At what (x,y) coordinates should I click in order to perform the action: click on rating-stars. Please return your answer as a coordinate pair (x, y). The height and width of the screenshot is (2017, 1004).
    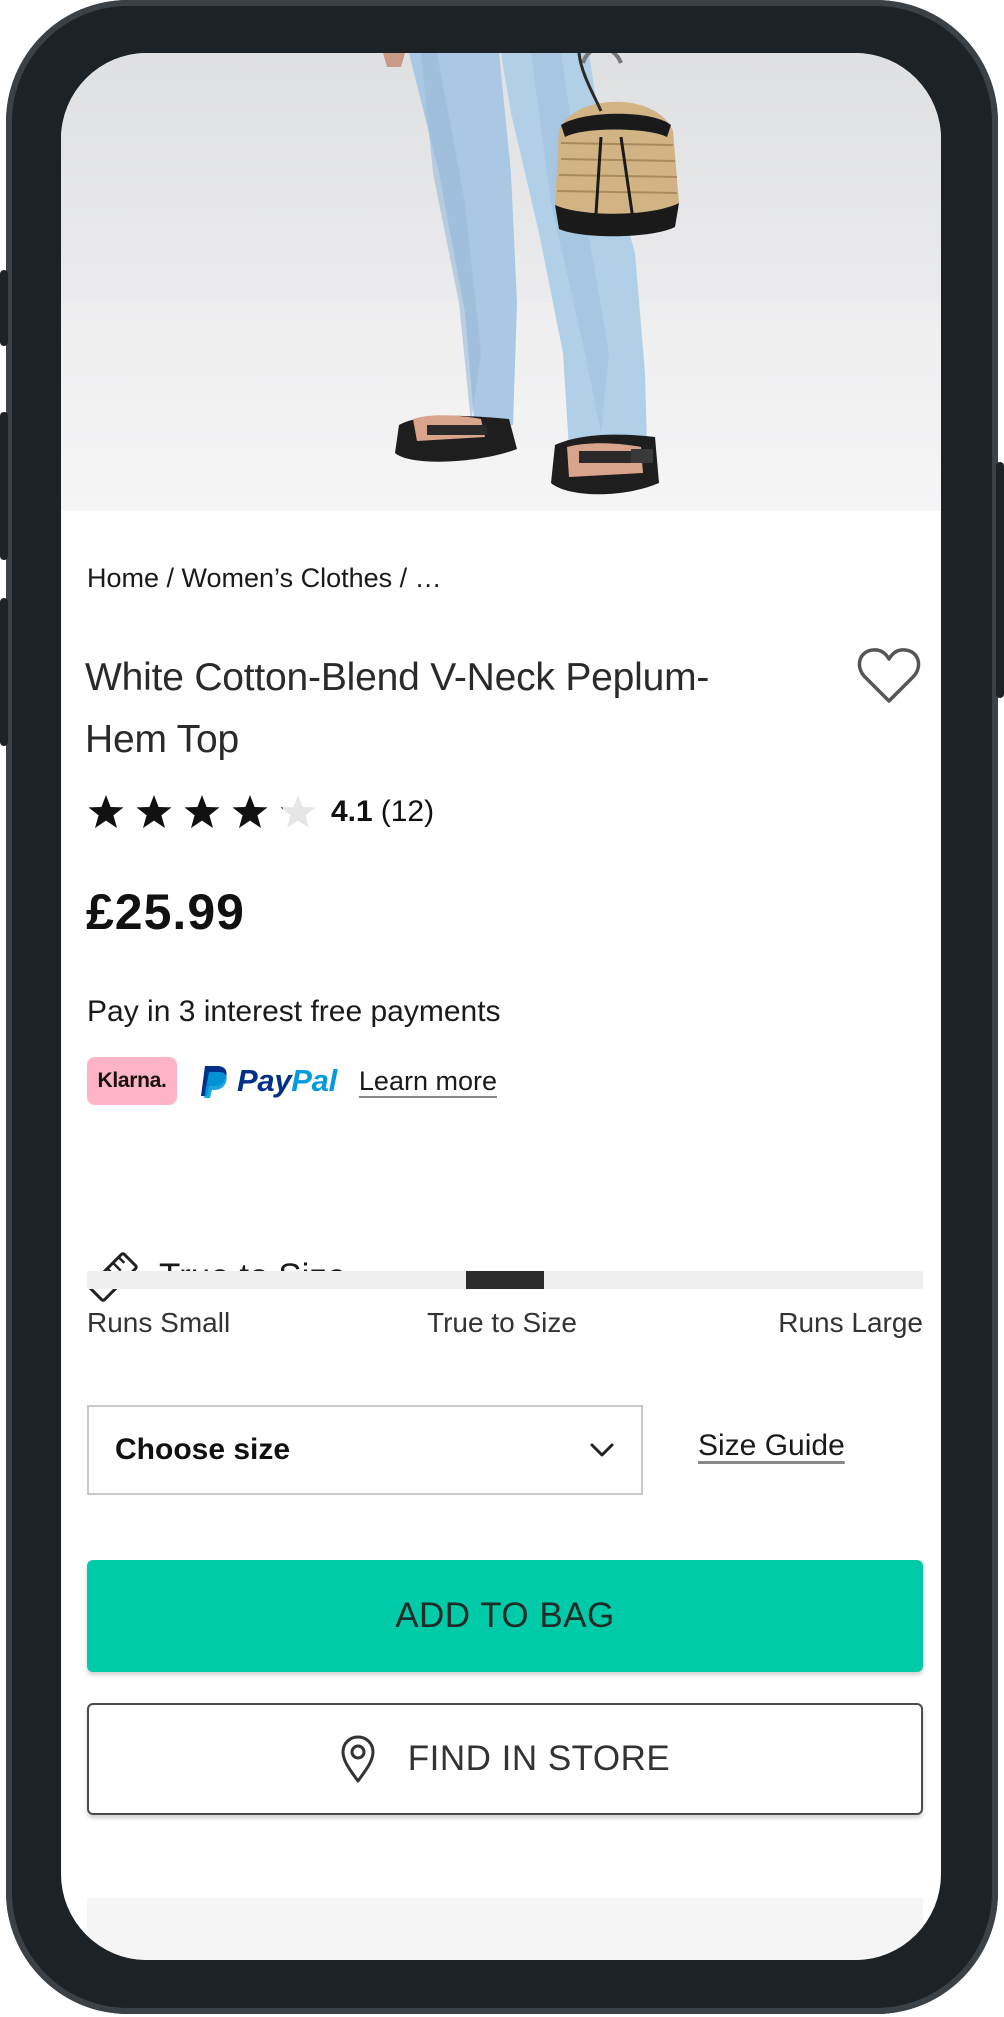
    Looking at the image, I should click on (207, 812).